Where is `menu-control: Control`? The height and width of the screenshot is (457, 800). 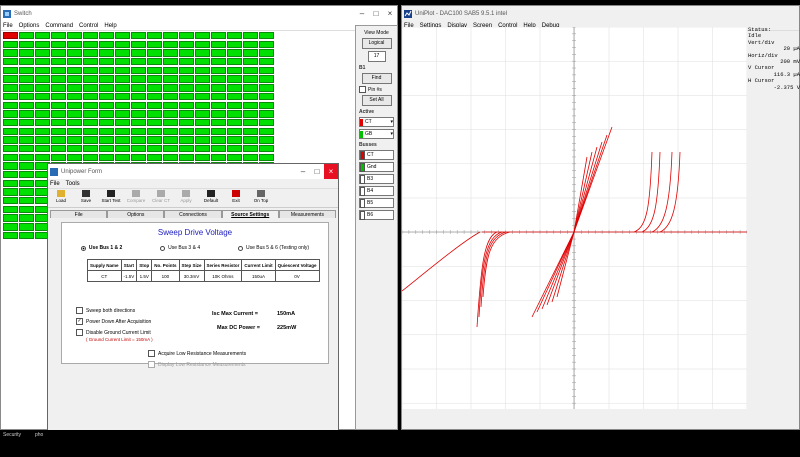
menu-control: Control is located at coordinates (88, 26).